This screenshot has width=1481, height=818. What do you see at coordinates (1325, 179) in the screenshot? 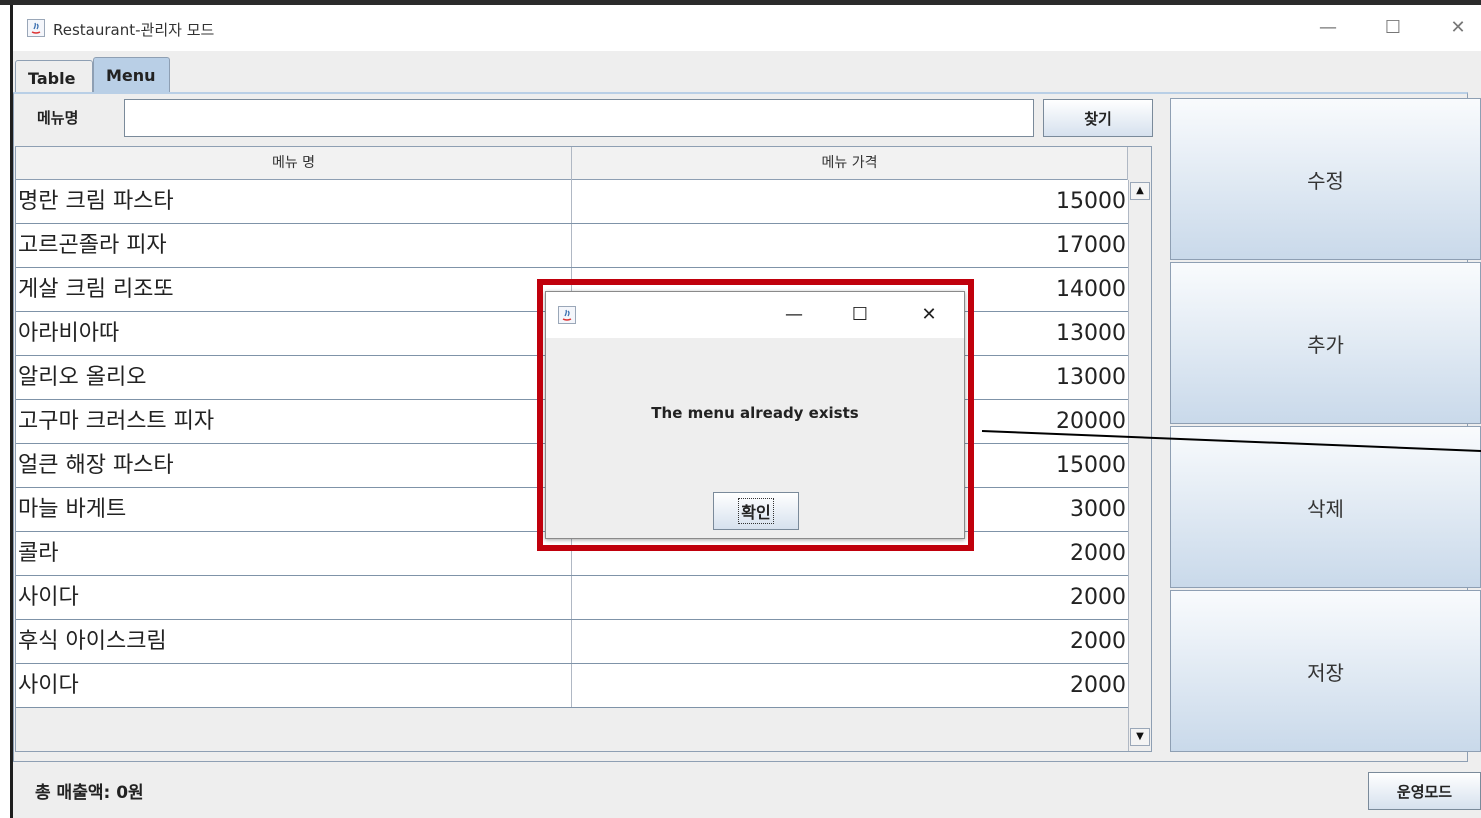
I see `edit-button: 수정` at bounding box center [1325, 179].